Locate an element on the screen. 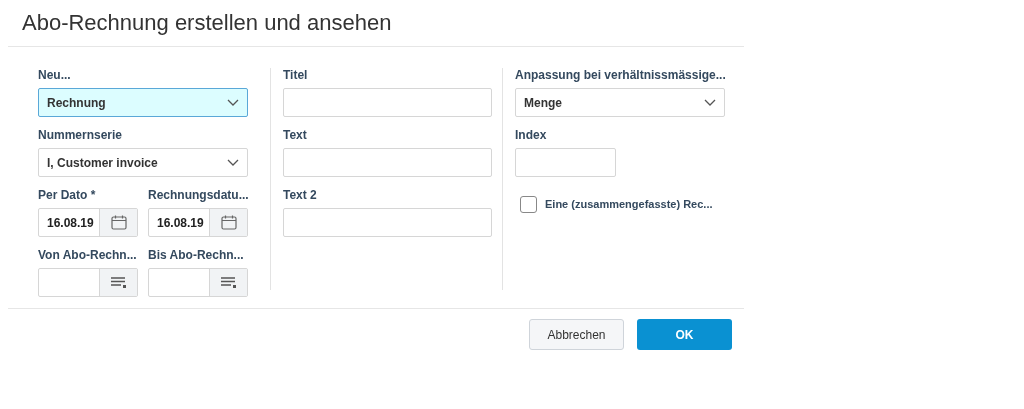 The image size is (1024, 409). select-field: Menge is located at coordinates (620, 102).